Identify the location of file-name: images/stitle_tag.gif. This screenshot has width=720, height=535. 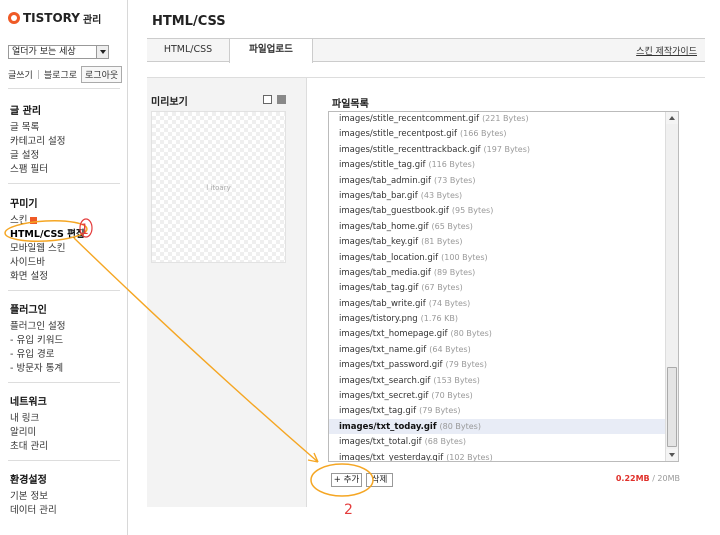
(382, 165).